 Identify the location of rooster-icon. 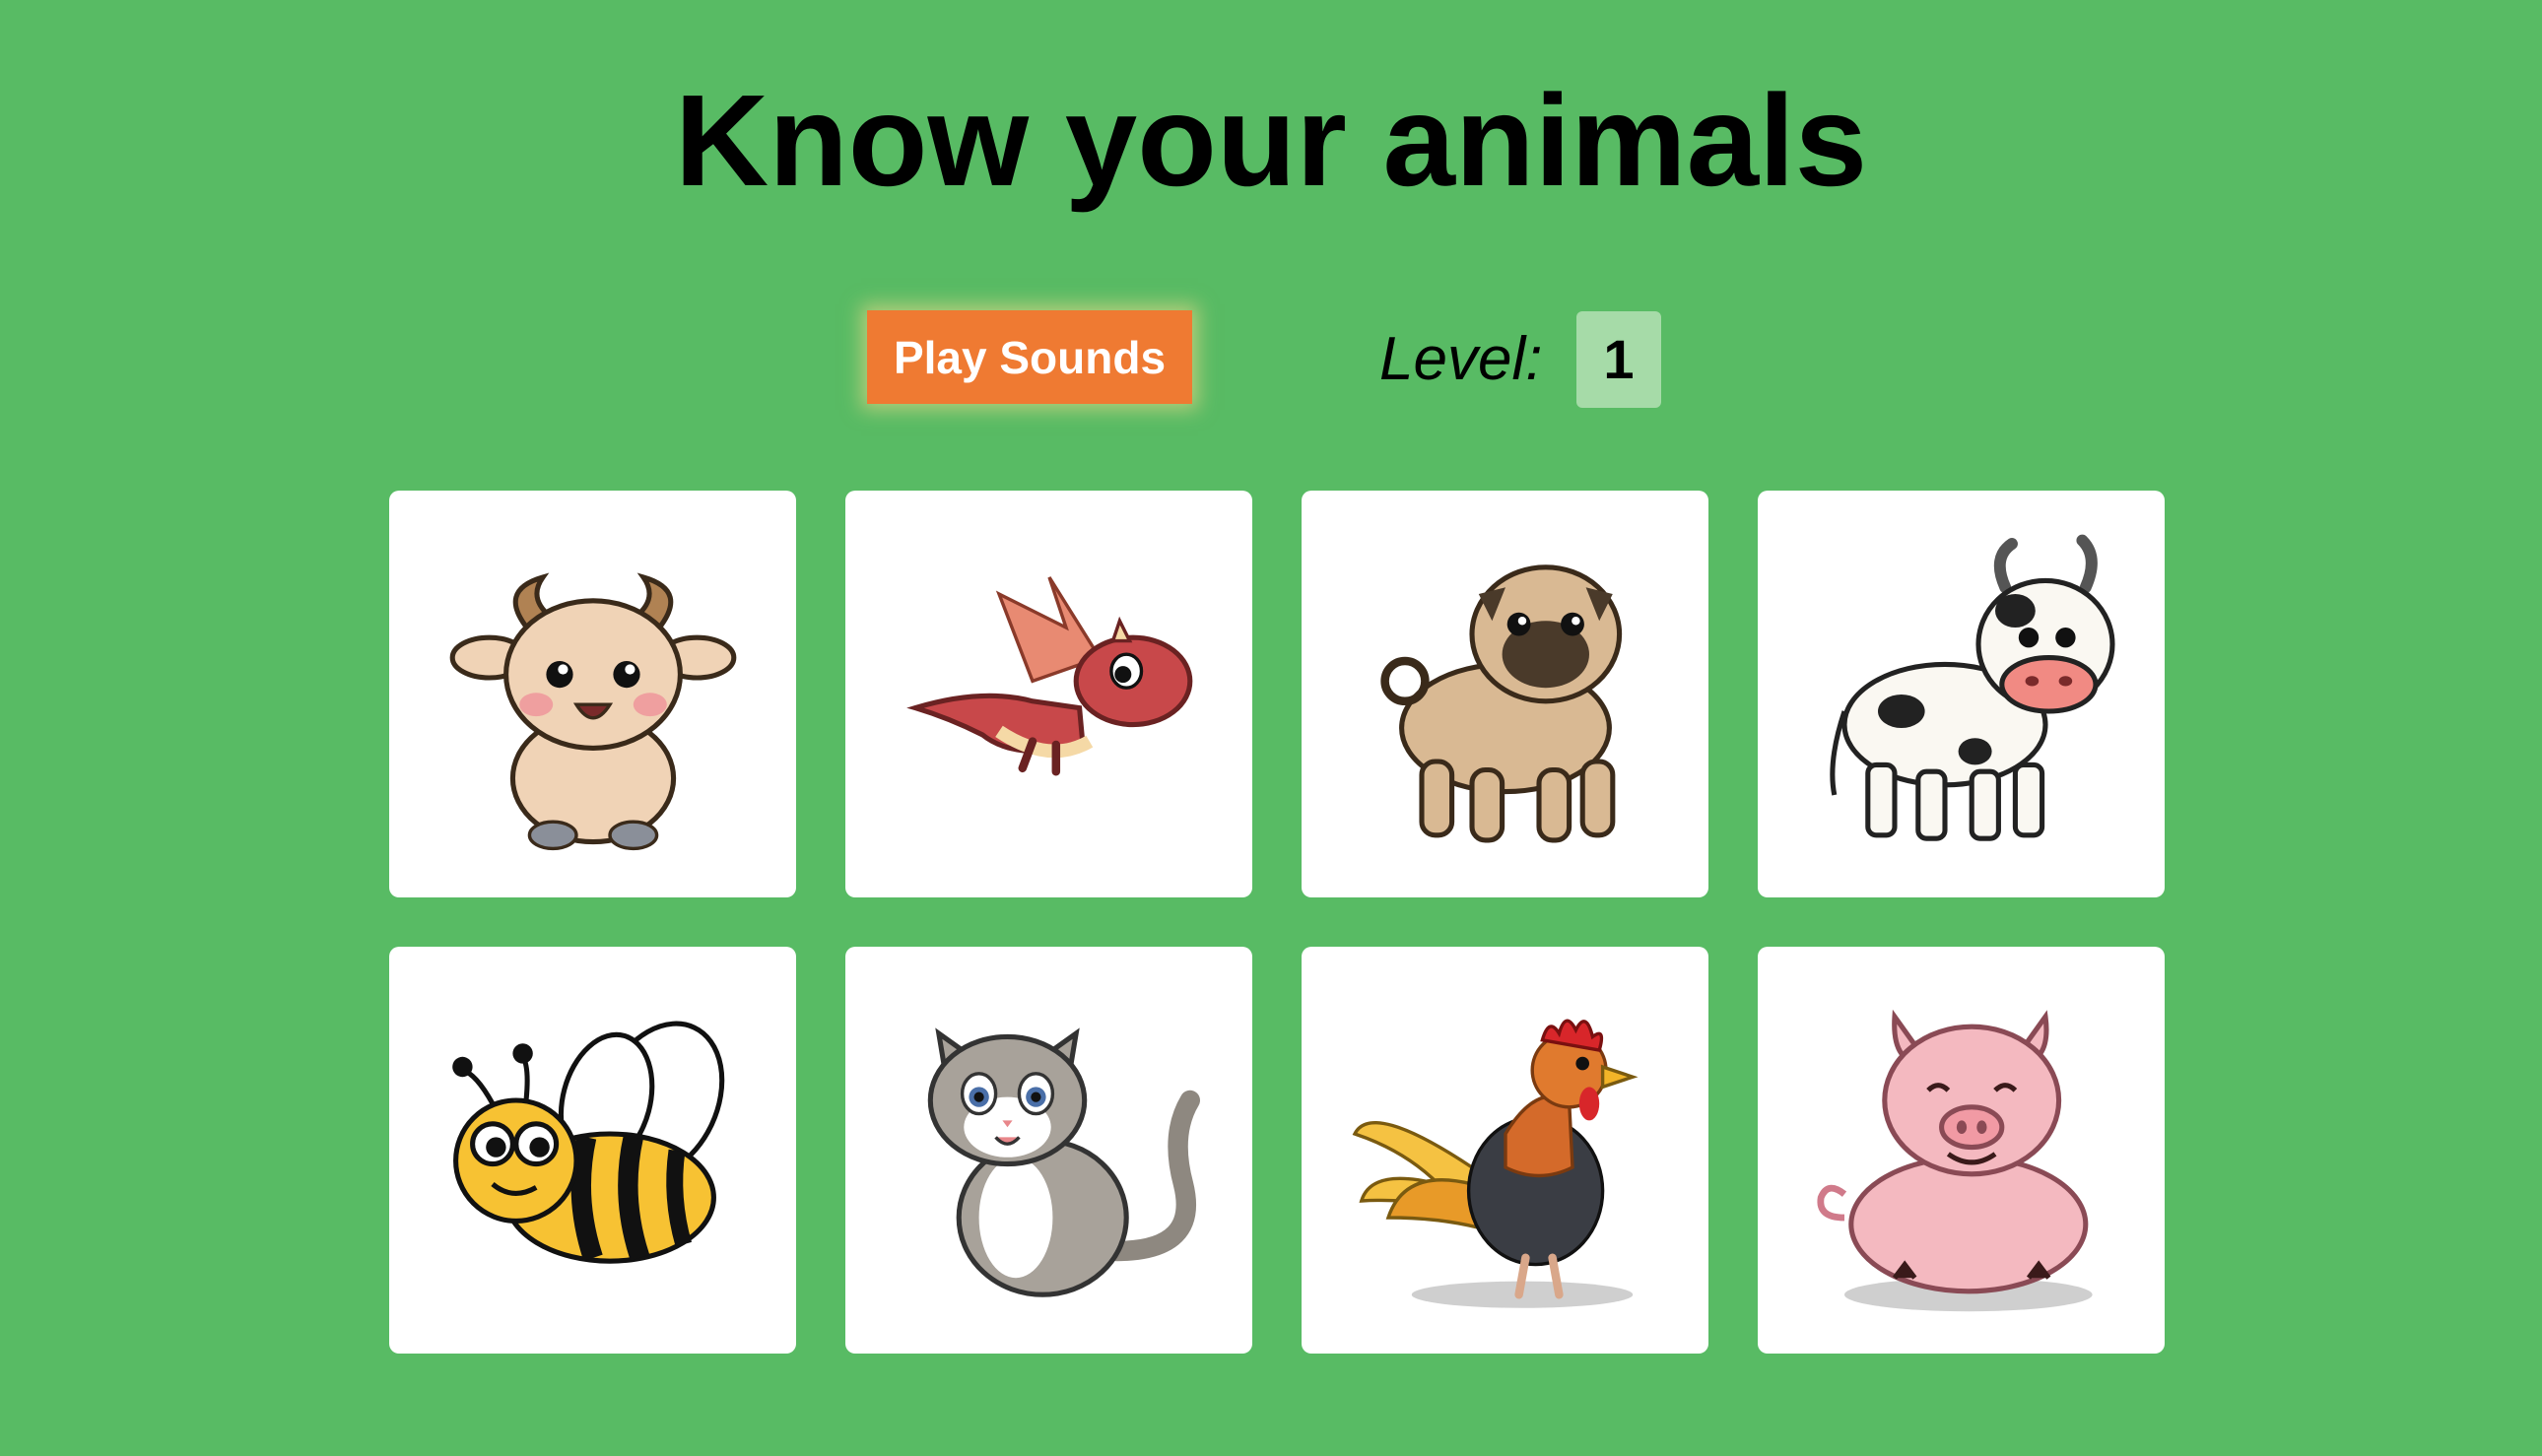
(1495, 1163).